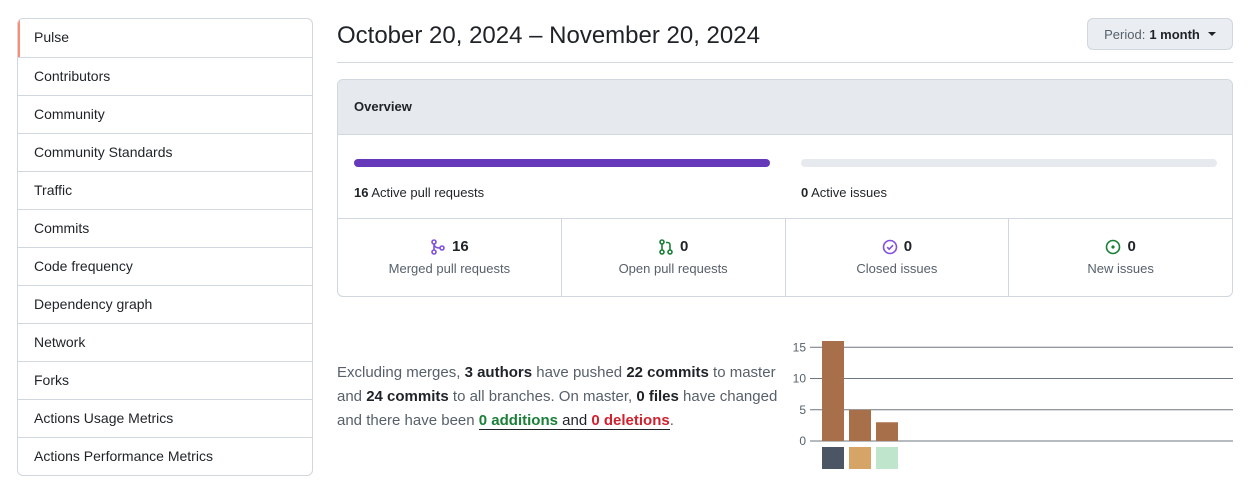 The height and width of the screenshot is (486, 1252). What do you see at coordinates (785, 107) in the screenshot?
I see `overview-heading: Overview` at bounding box center [785, 107].